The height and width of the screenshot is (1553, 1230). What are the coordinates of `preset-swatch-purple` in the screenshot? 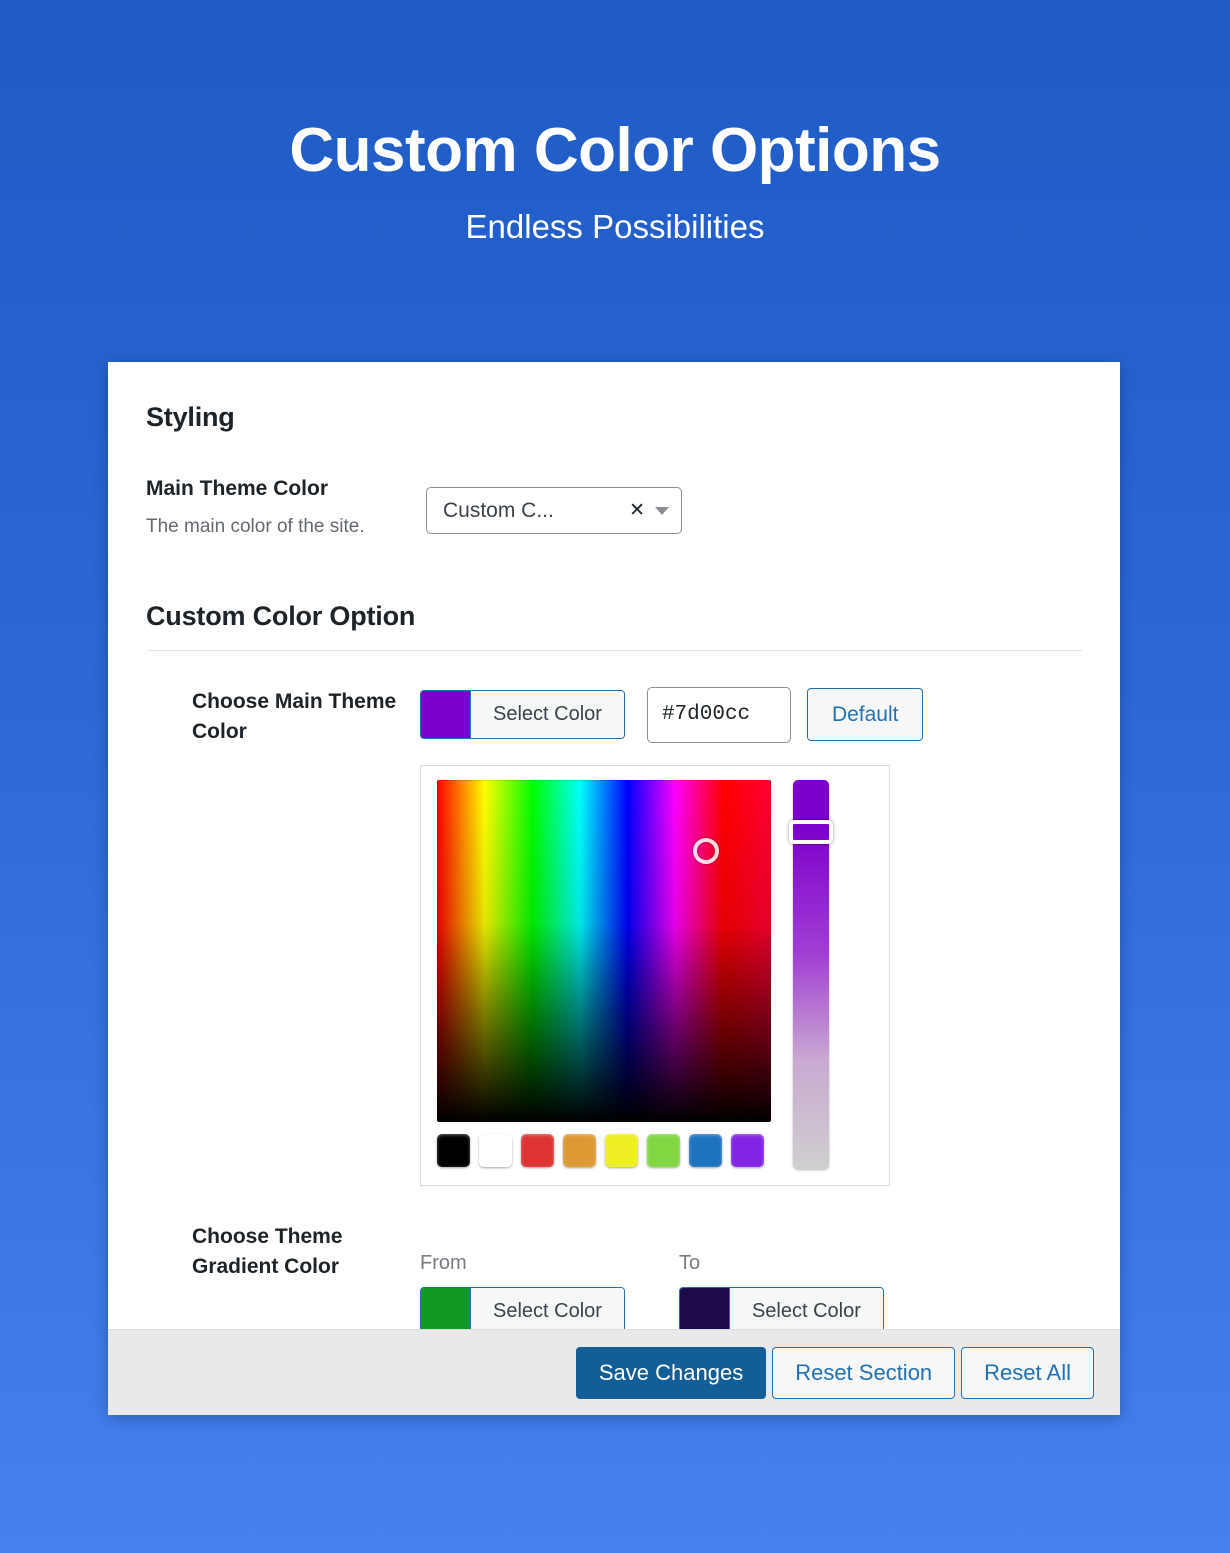 It's located at (747, 1150).